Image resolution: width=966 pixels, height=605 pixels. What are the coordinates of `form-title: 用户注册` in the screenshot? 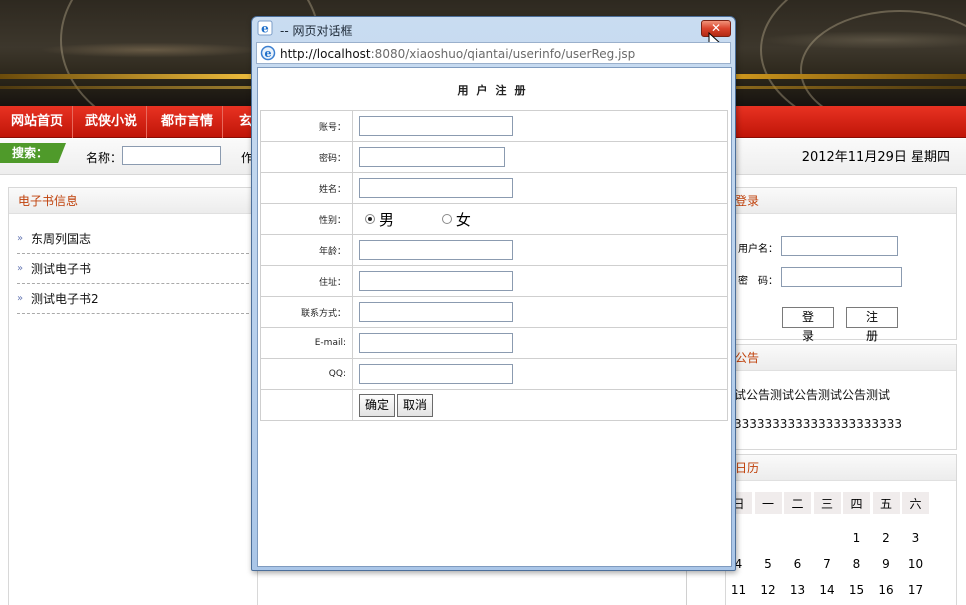 It's located at (495, 90).